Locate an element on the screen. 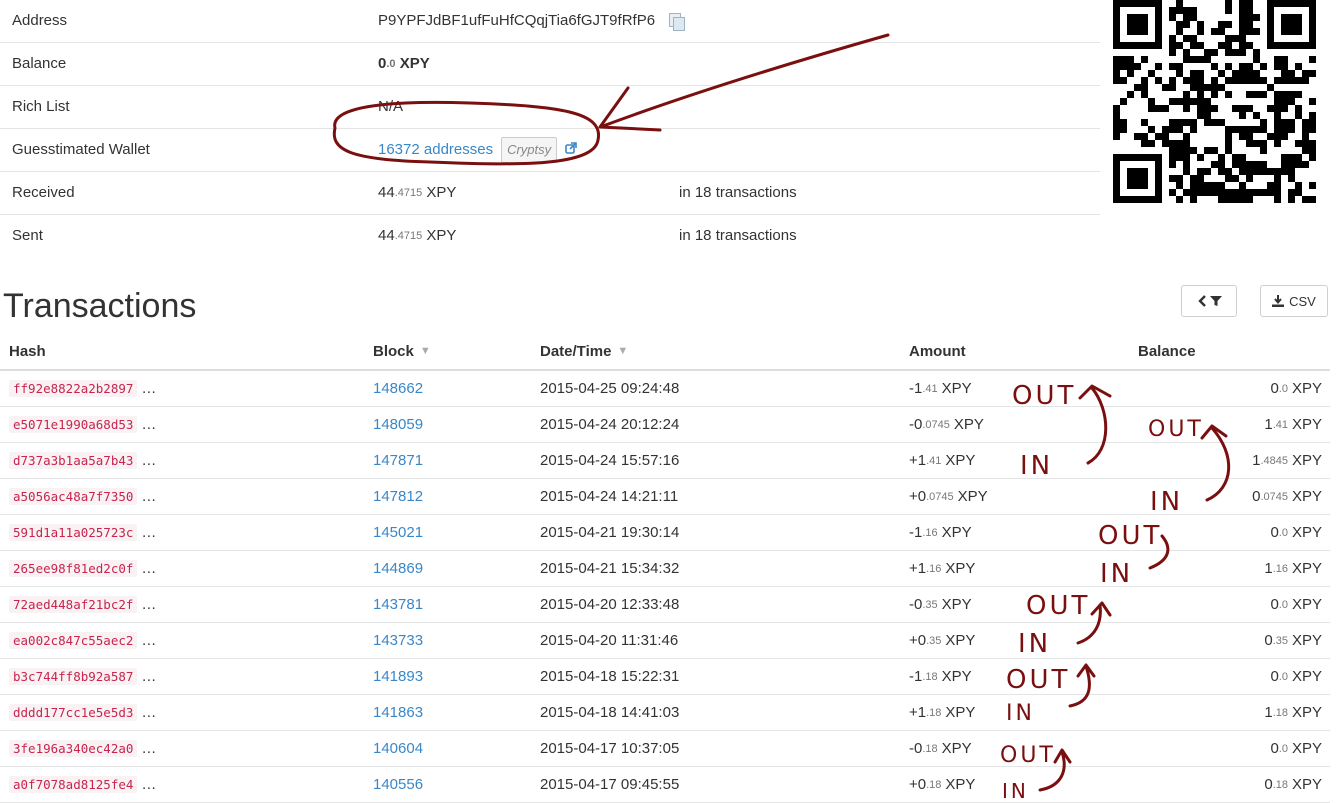 Image resolution: width=1340 pixels, height=803 pixels. block-link: 147812 is located at coordinates (398, 496).